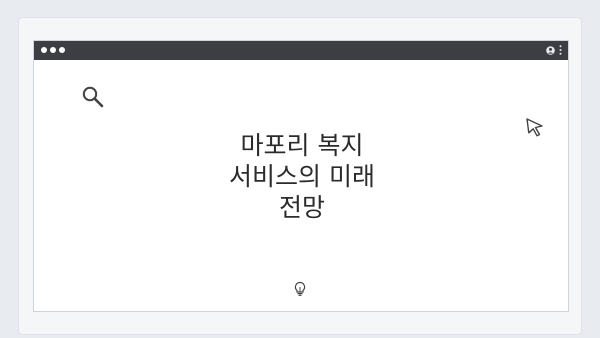 Image resolution: width=600 pixels, height=338 pixels. Describe the element at coordinates (550, 50) in the screenshot. I see `user-icon` at that location.